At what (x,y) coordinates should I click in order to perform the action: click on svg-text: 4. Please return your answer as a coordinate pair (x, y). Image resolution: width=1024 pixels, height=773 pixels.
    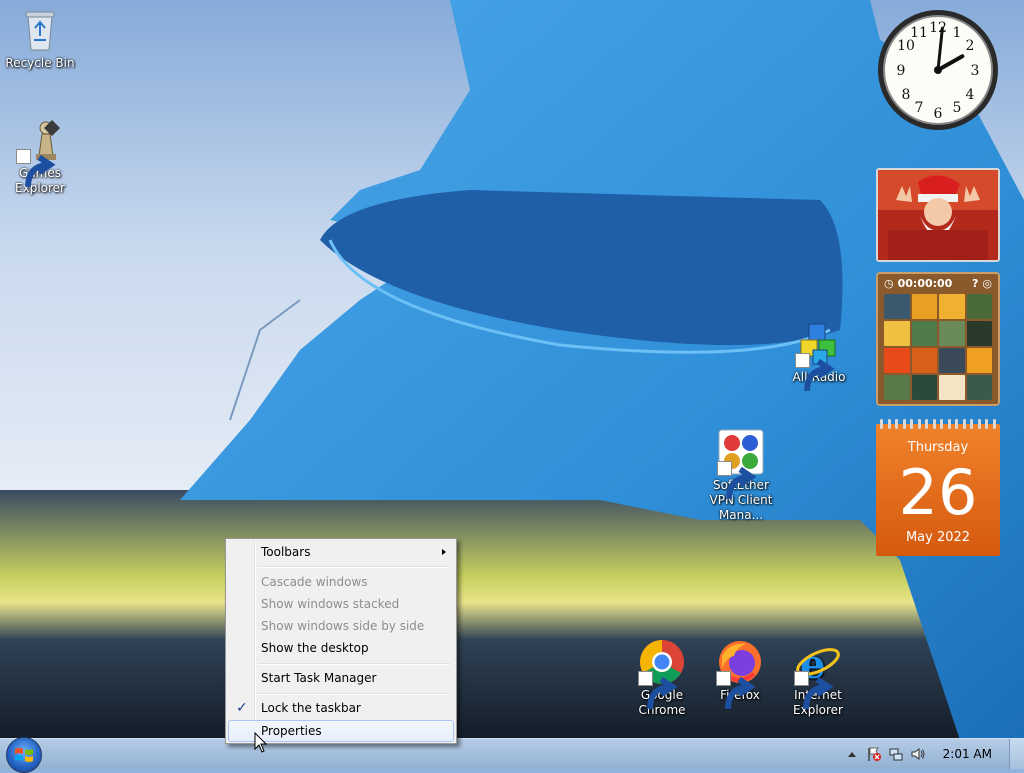
    Looking at the image, I should click on (970, 95).